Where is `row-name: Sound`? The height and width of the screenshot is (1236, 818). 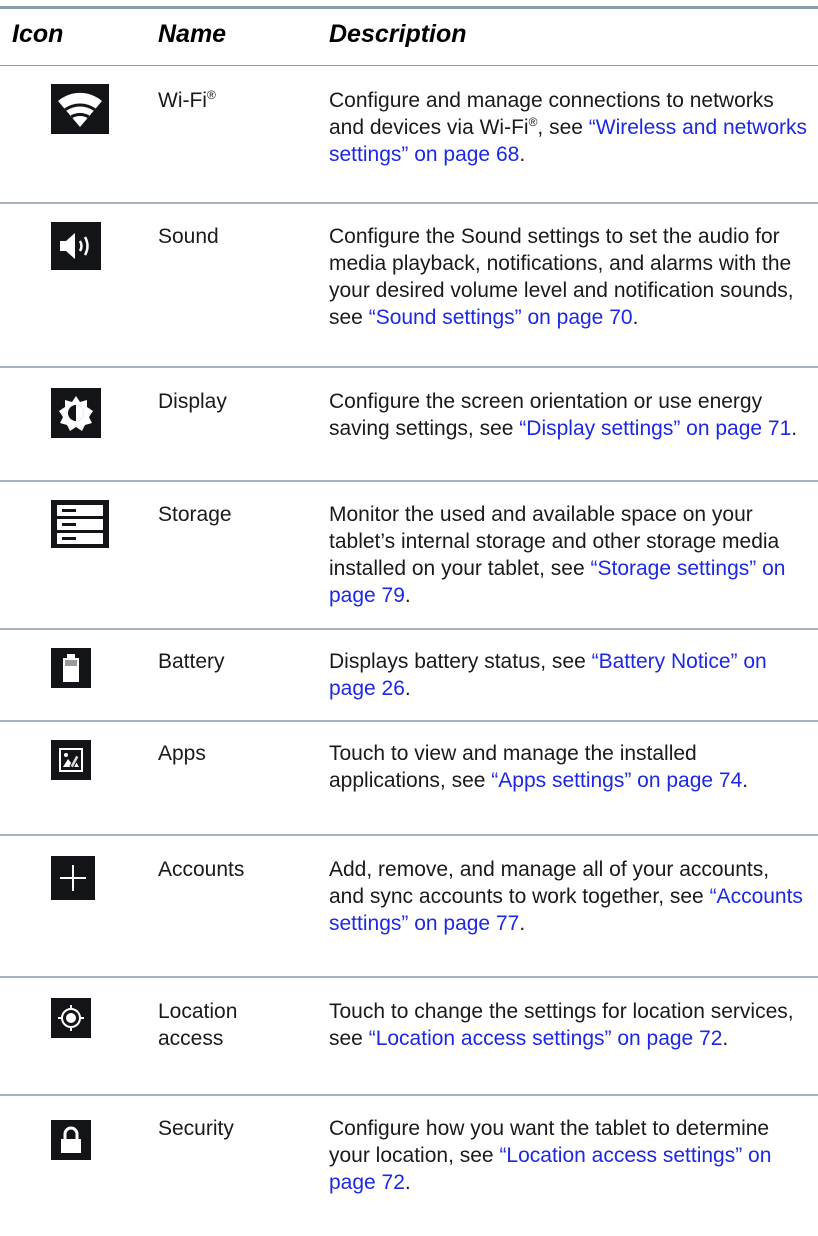 row-name: Sound is located at coordinates (188, 236).